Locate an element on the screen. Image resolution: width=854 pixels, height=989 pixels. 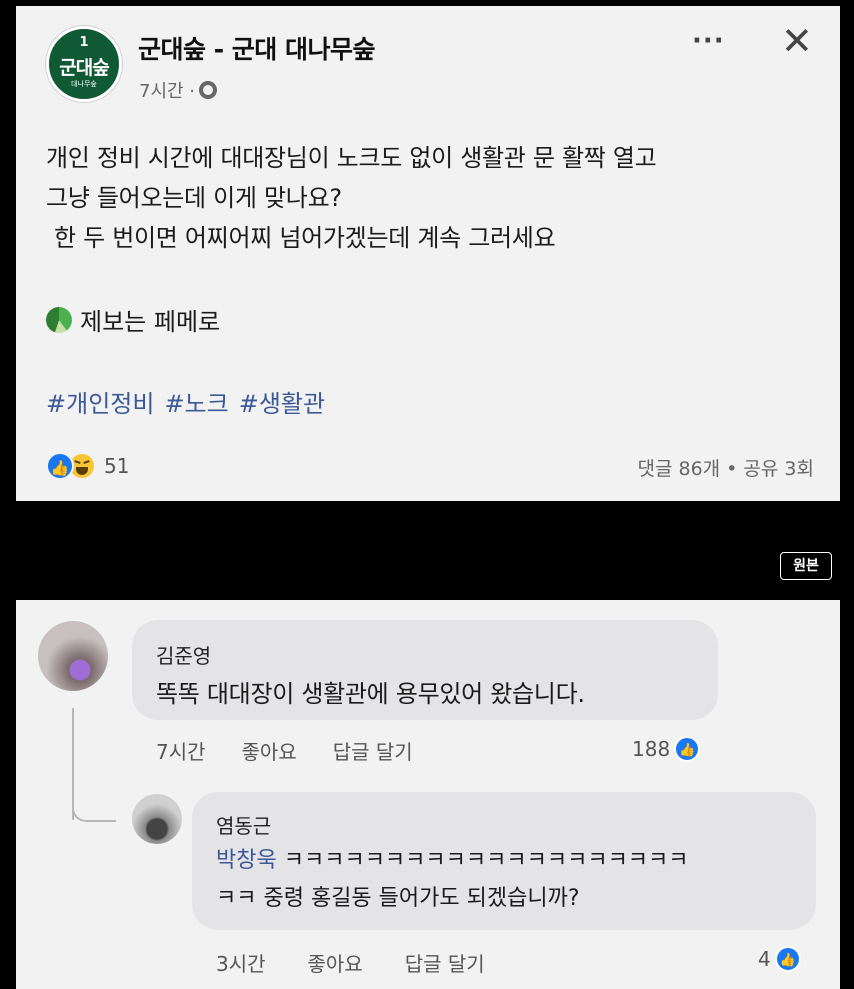
close-button: ✕ is located at coordinates (797, 41).